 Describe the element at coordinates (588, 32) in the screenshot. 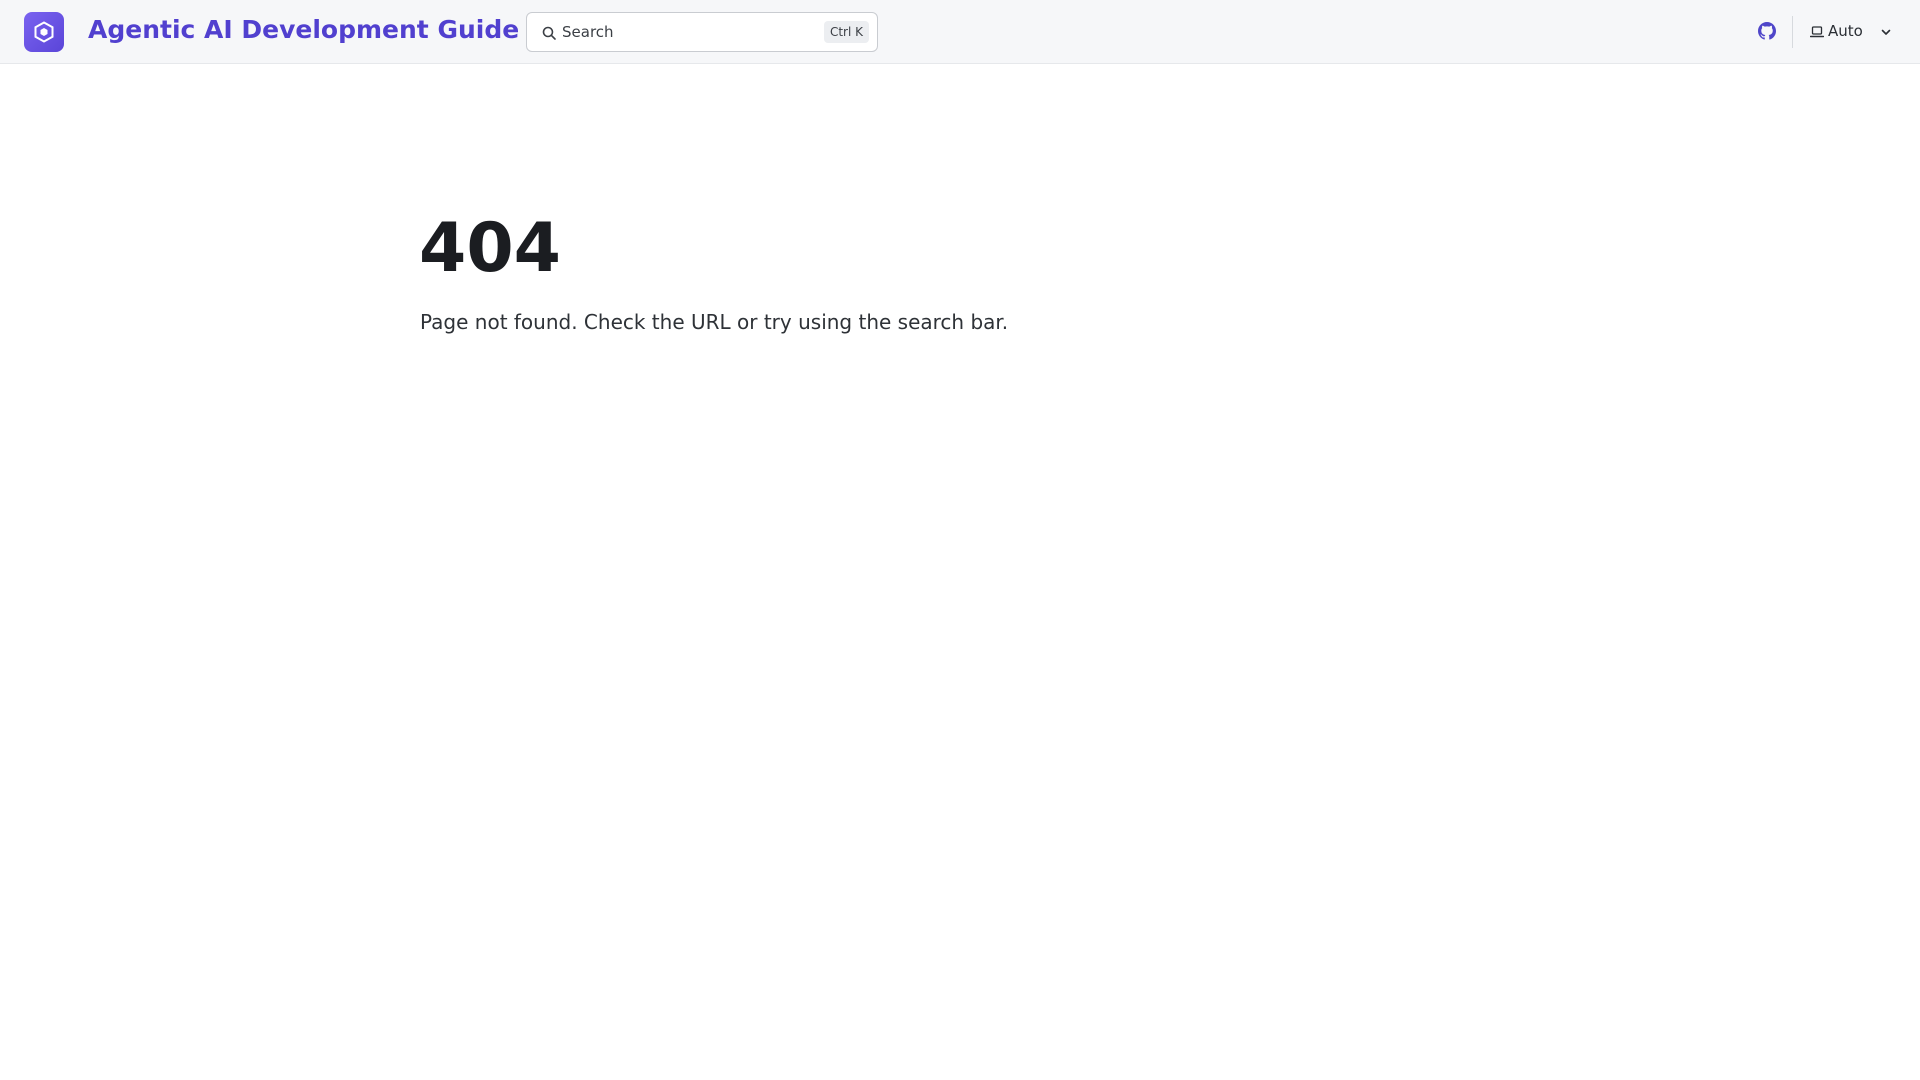

I see `search-placeholder: Search` at that location.